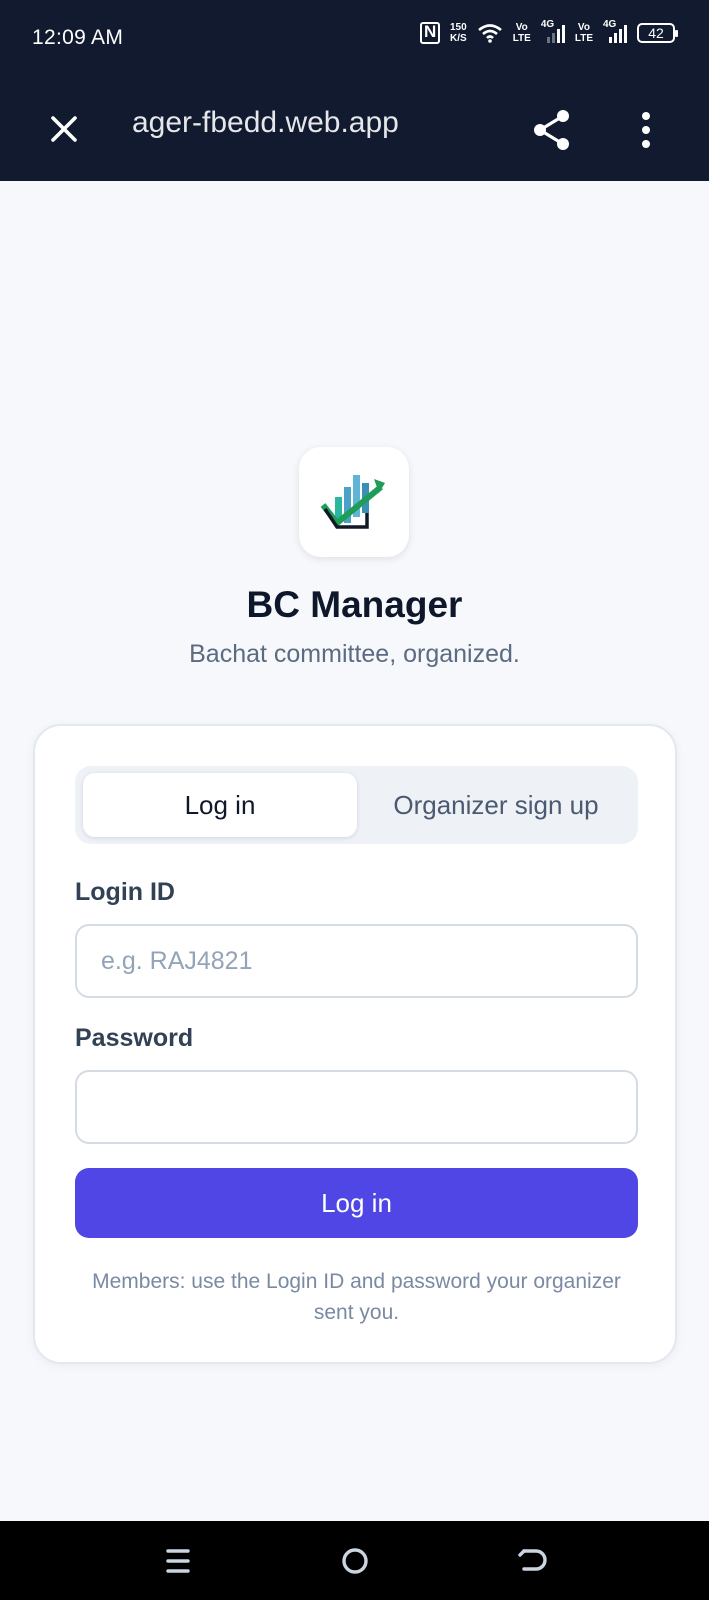 This screenshot has width=709, height=1600. What do you see at coordinates (521, 38) in the screenshot?
I see `sim1-lte-label: LTE` at bounding box center [521, 38].